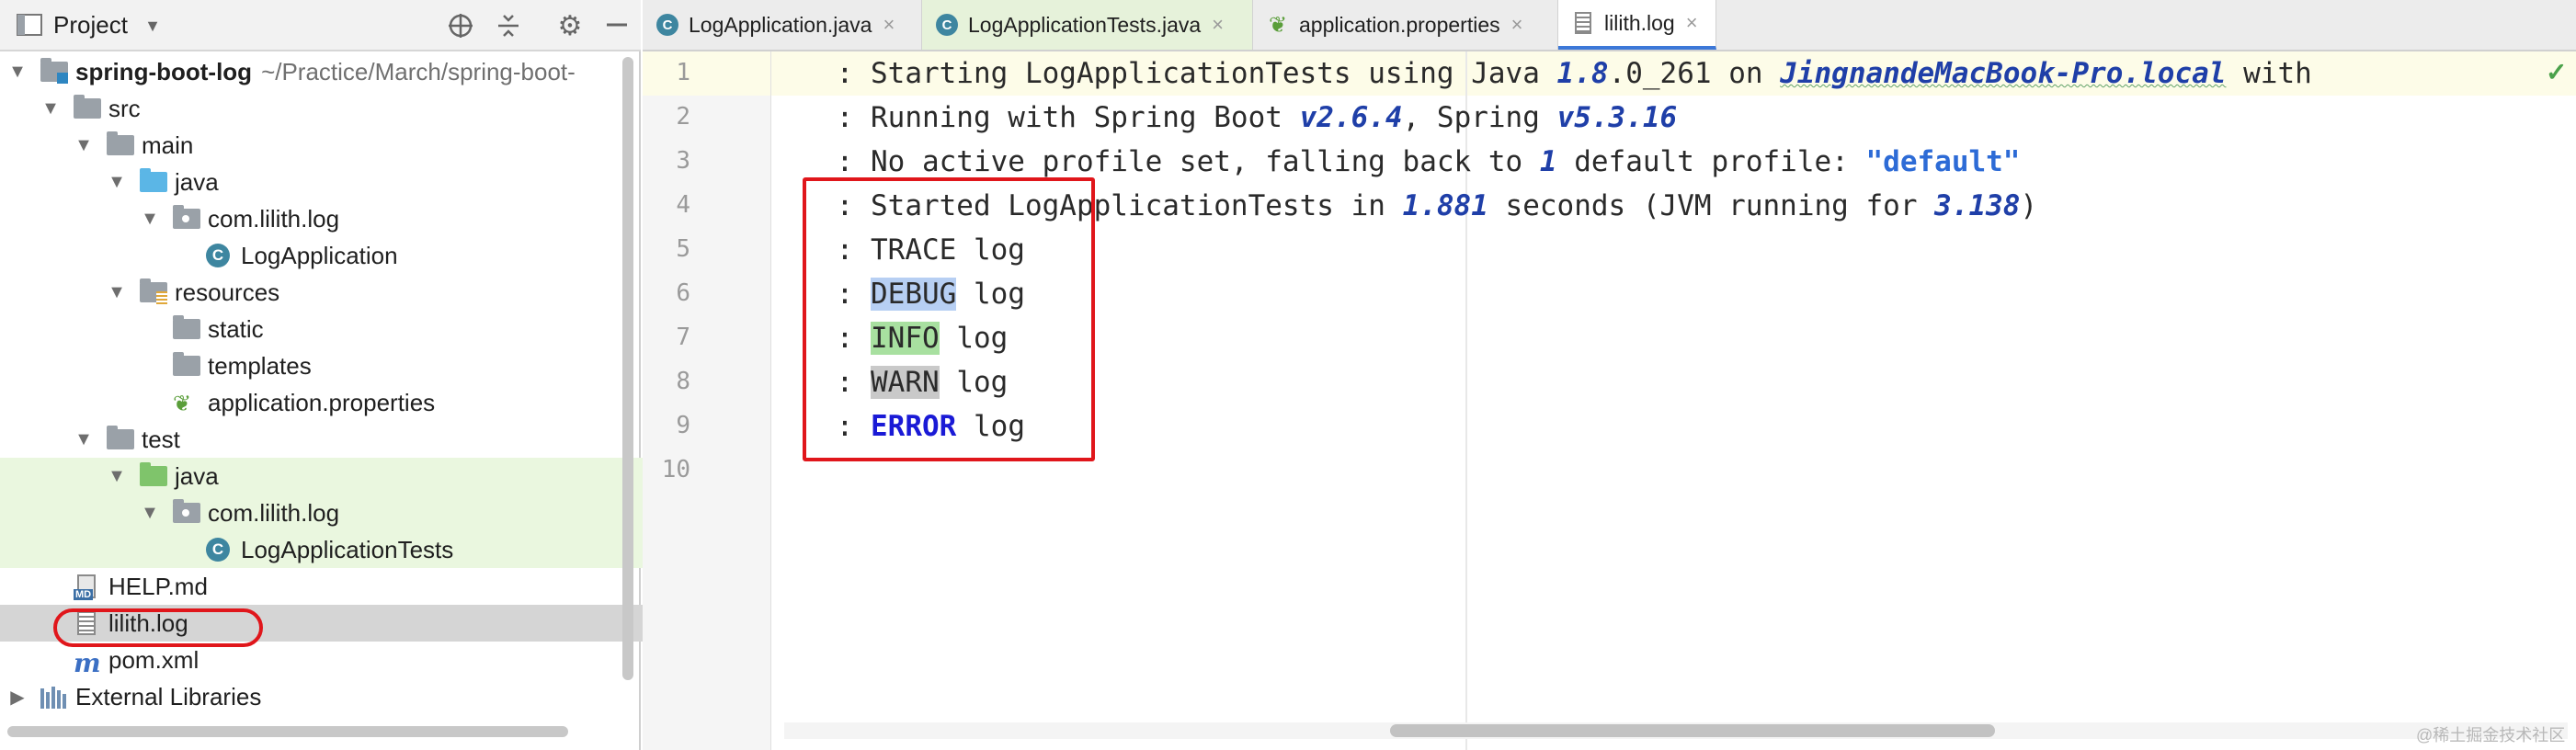  I want to click on tree-item-src: ▼ src, so click(329, 108).